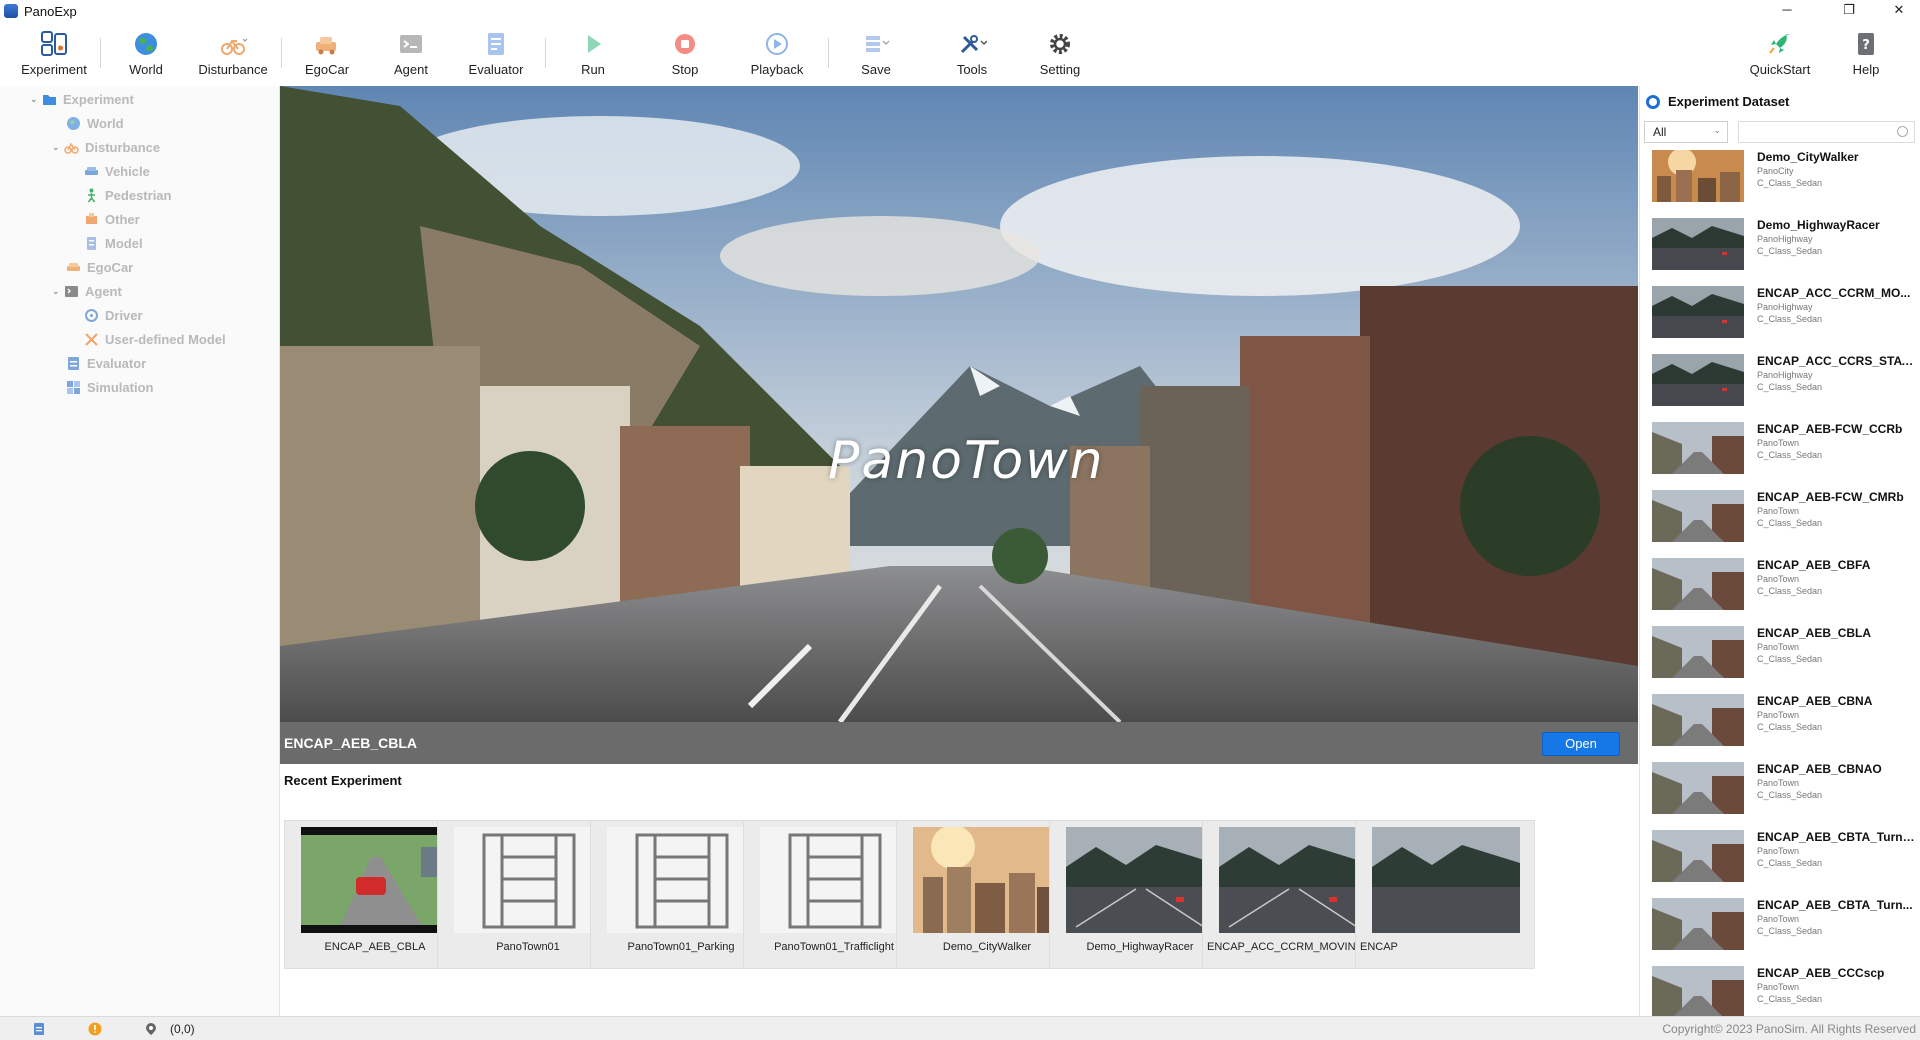 The image size is (1920, 1040). I want to click on playback-icon, so click(777, 44).